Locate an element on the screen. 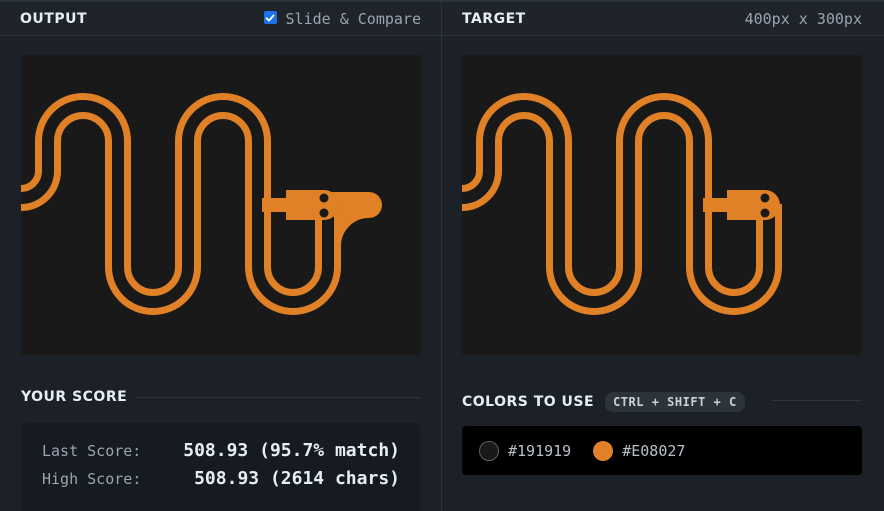 This screenshot has height=511, width=884. last-score-value: 508.93 (95.7% match) is located at coordinates (291, 450).